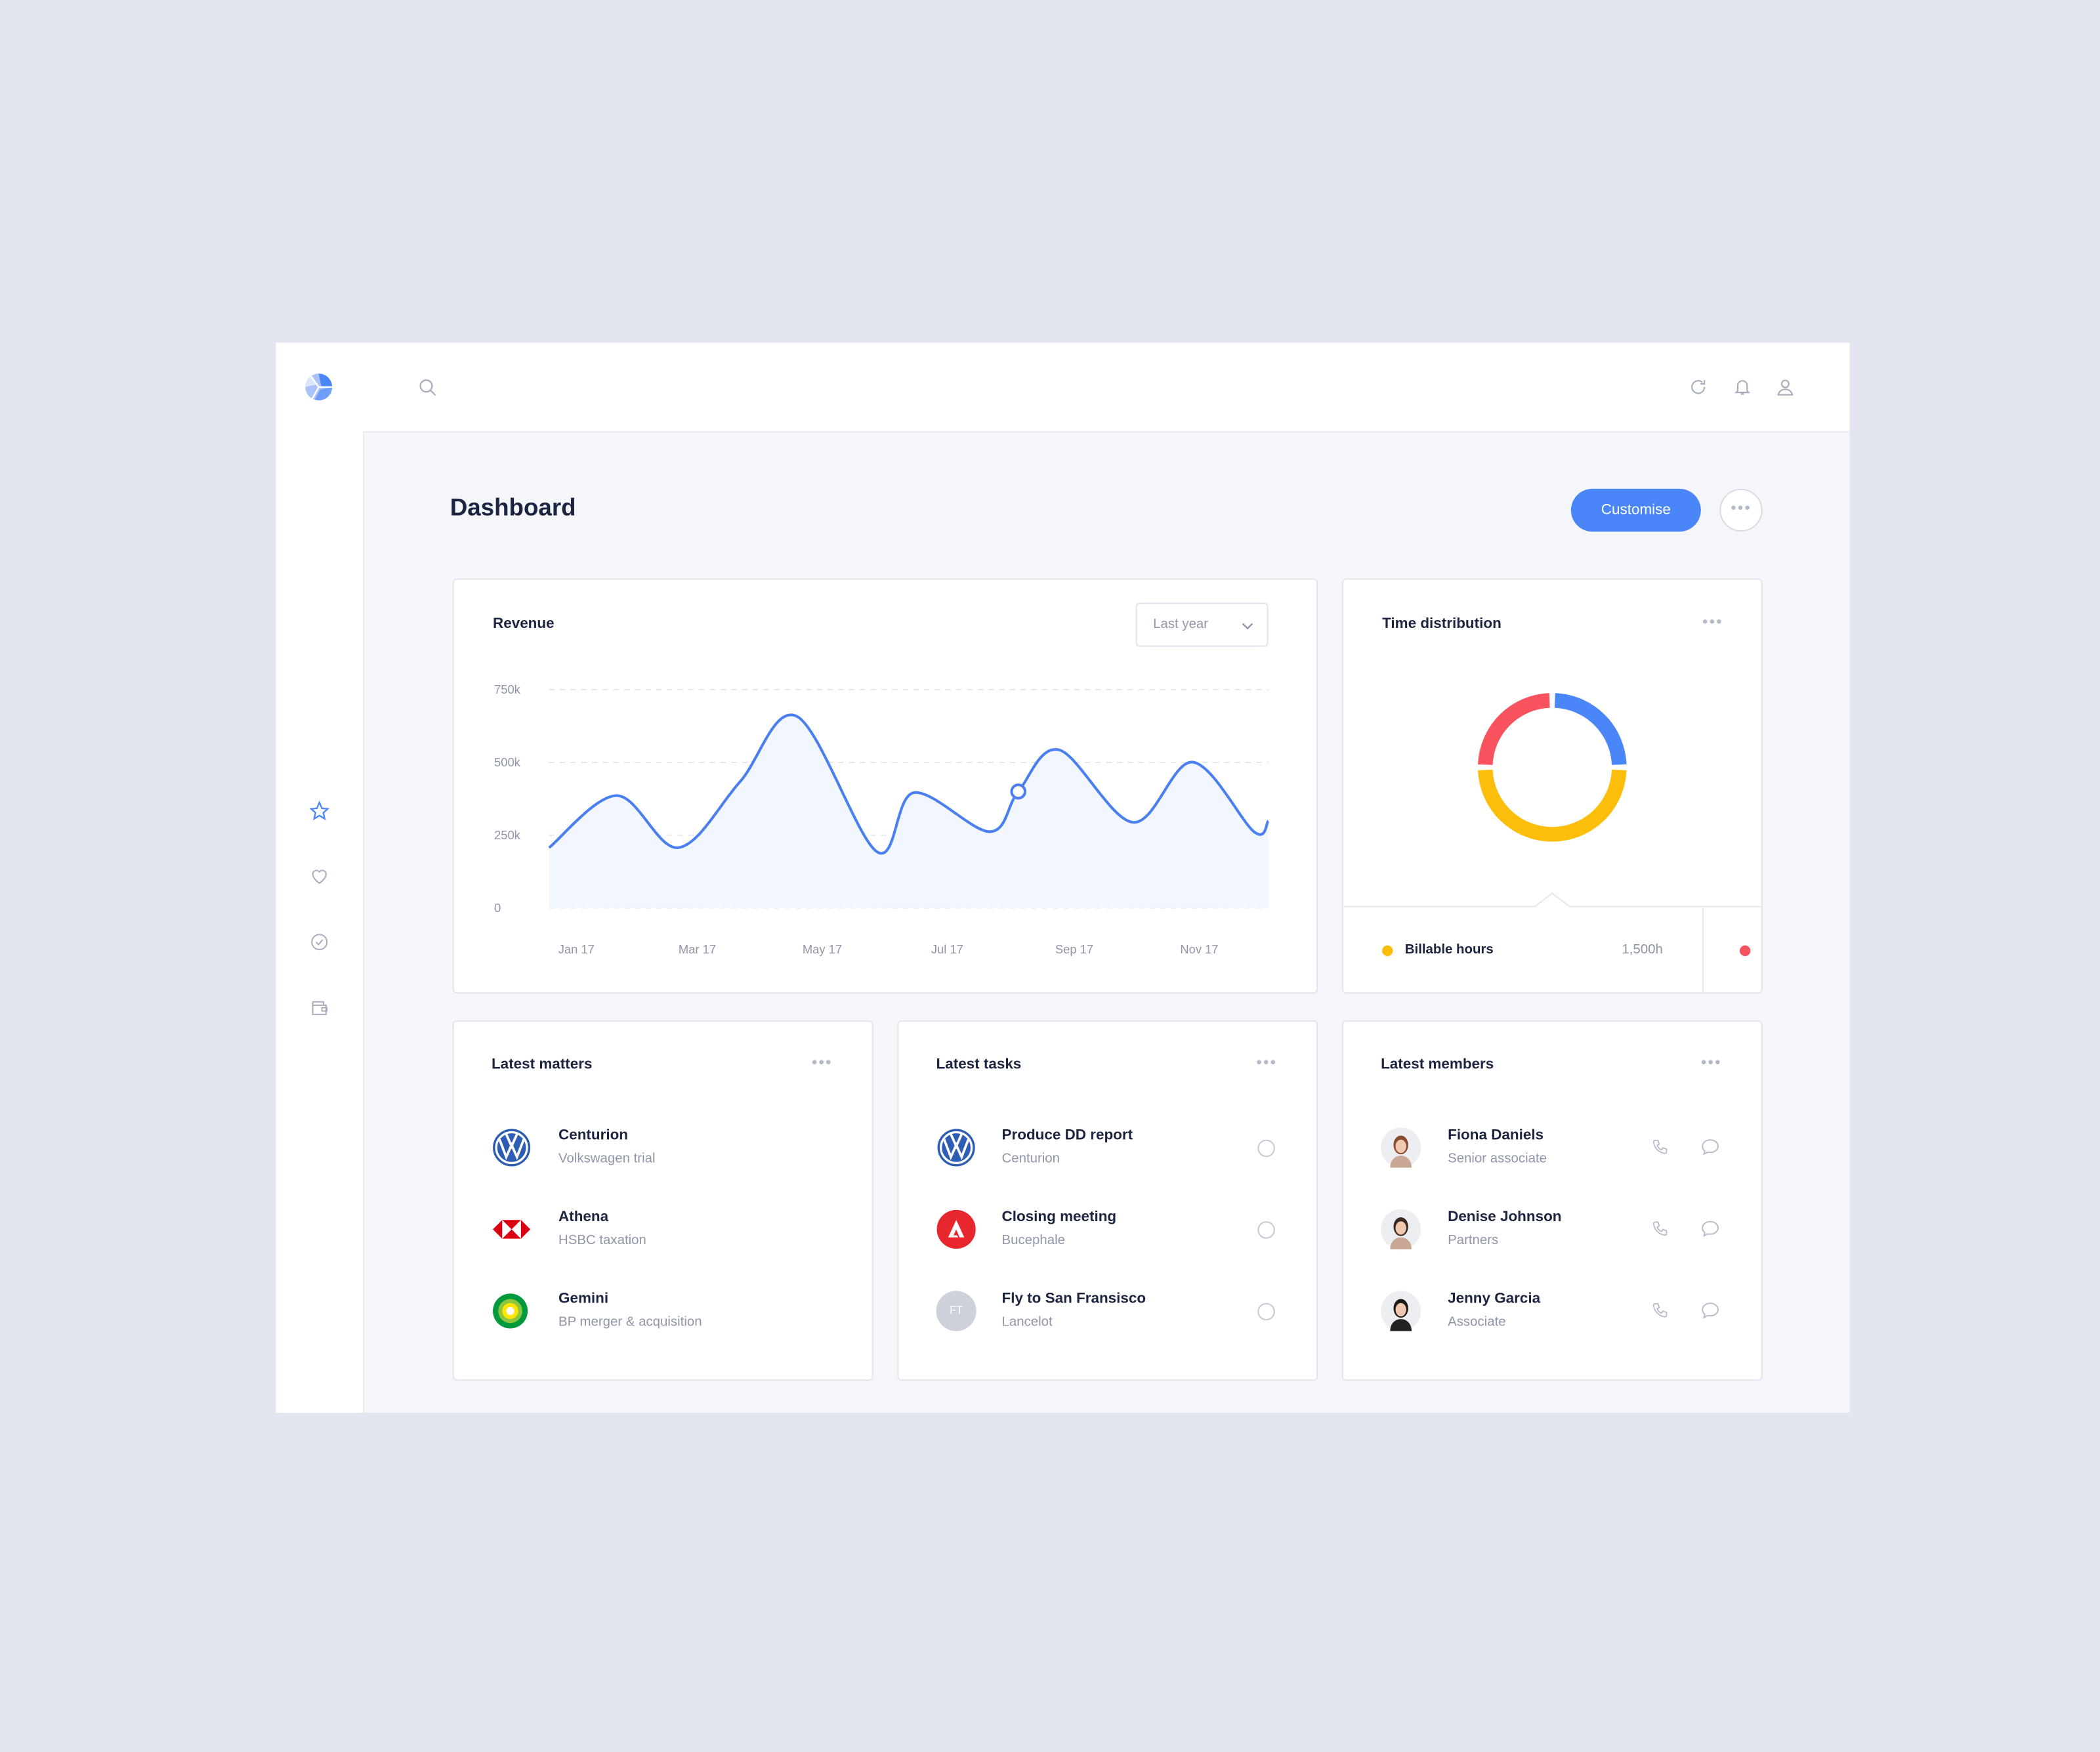  What do you see at coordinates (956, 1311) in the screenshot?
I see `initials-avatar: FT` at bounding box center [956, 1311].